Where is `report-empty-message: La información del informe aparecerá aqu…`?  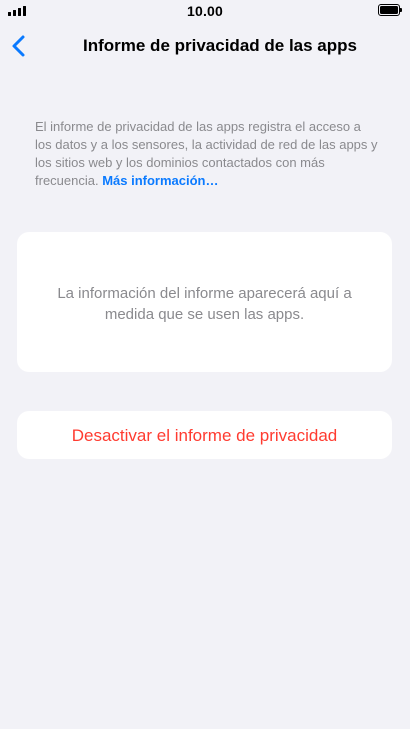
report-empty-message: La información del informe aparecerá aqu… is located at coordinates (204, 304).